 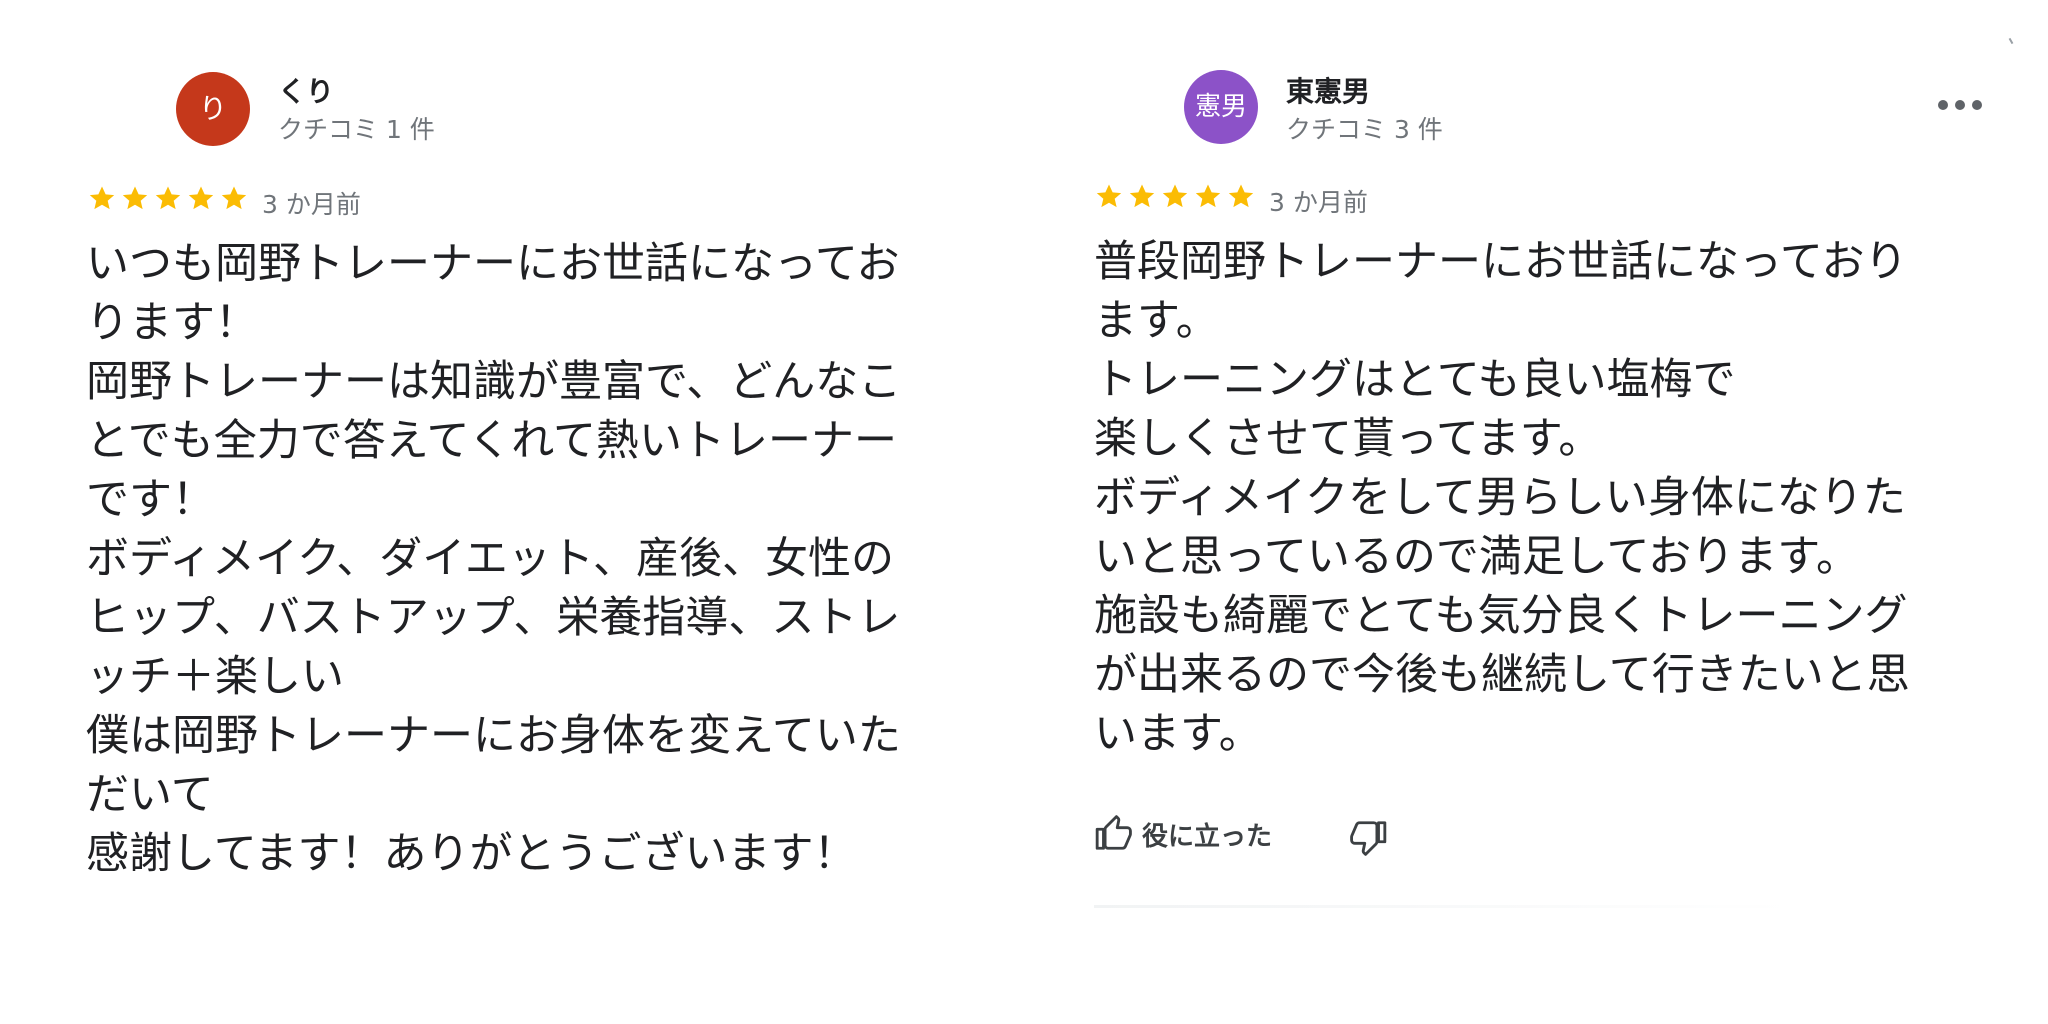 I want to click on review-text-line: ります！, so click(x=172, y=323).